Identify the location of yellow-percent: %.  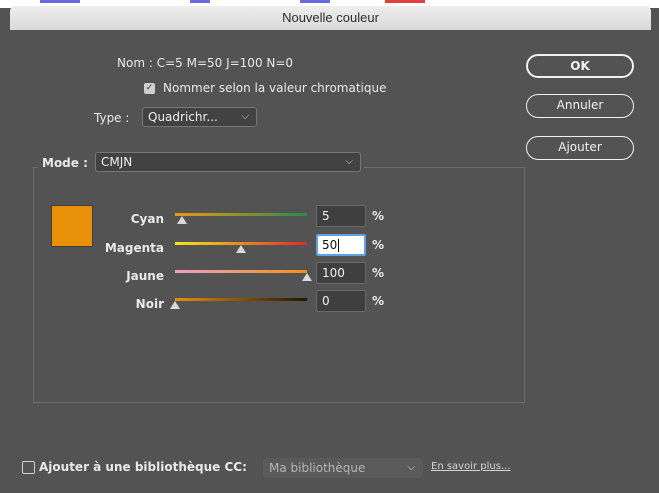
(378, 273).